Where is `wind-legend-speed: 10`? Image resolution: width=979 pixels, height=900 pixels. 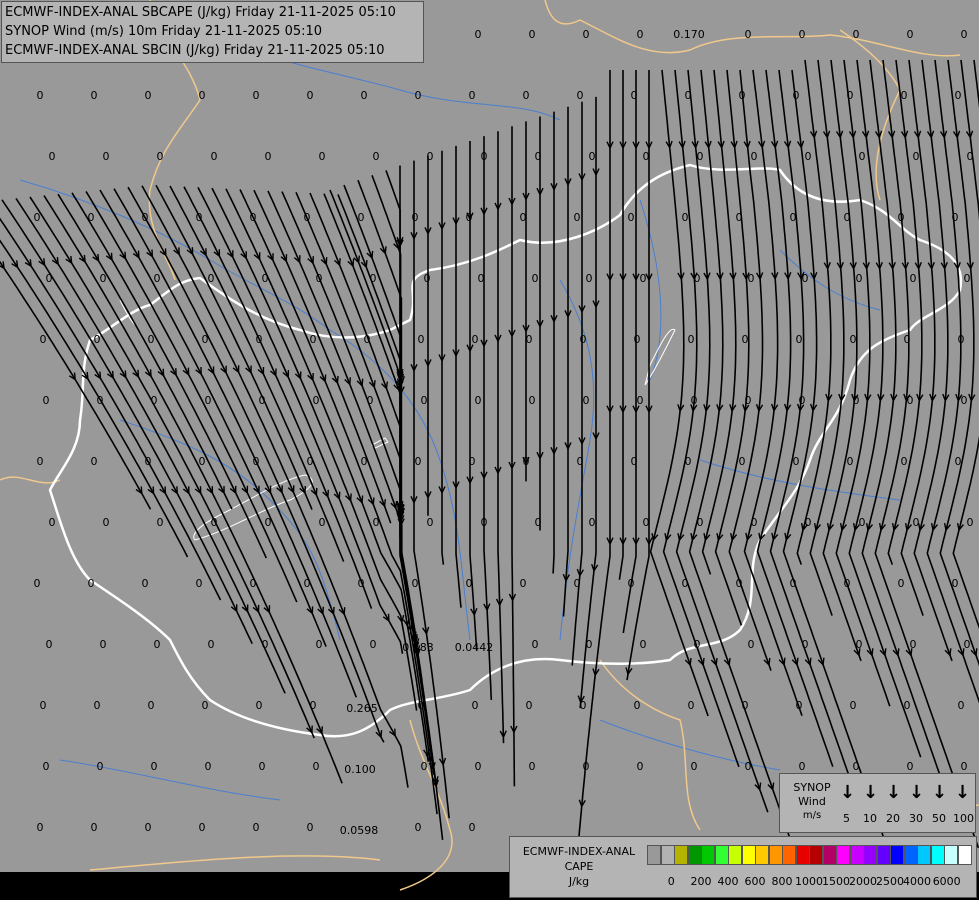 wind-legend-speed: 10 is located at coordinates (870, 818).